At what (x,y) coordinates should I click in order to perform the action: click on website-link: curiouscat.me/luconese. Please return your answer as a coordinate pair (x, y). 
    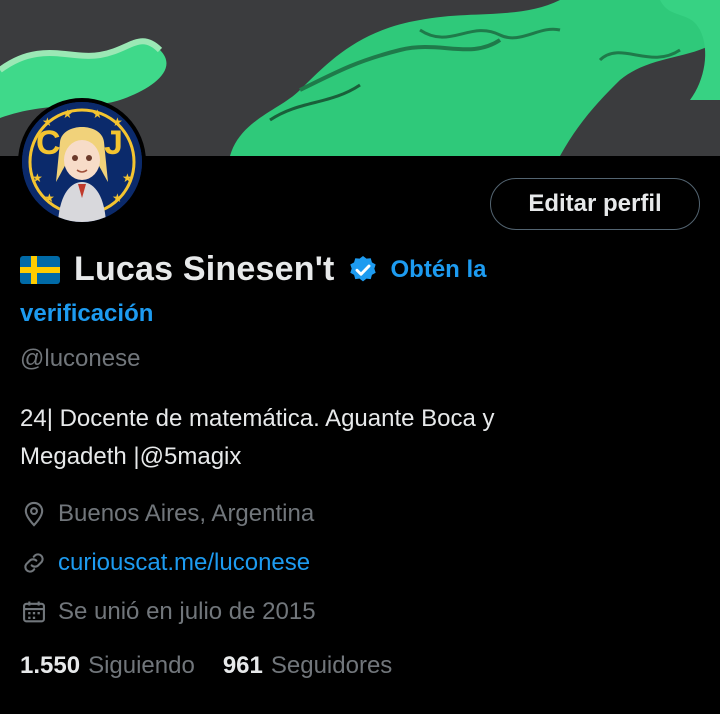
    Looking at the image, I should click on (184, 563).